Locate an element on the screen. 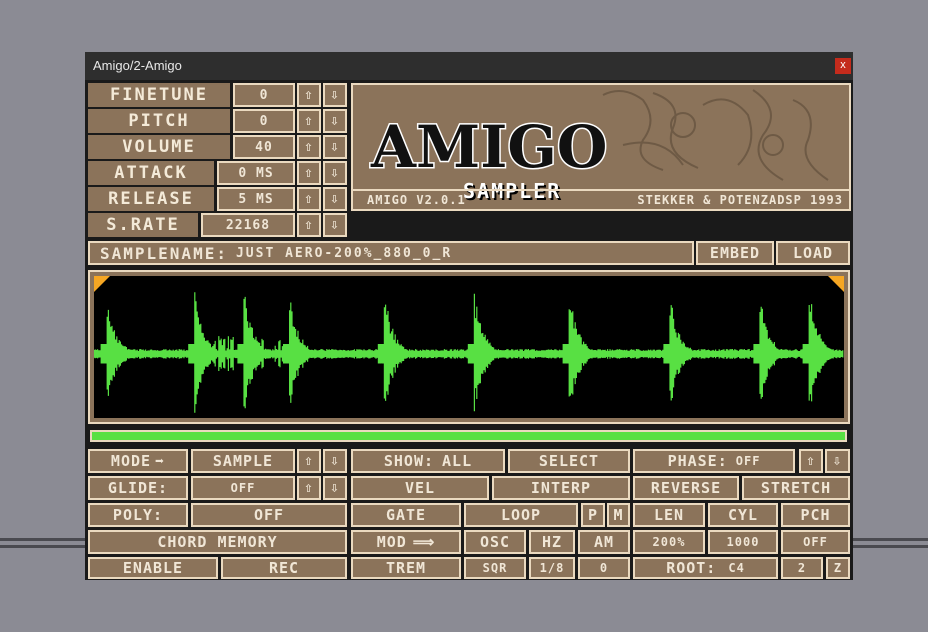 The width and height of the screenshot is (928, 632). rec-button: REC is located at coordinates (284, 568).